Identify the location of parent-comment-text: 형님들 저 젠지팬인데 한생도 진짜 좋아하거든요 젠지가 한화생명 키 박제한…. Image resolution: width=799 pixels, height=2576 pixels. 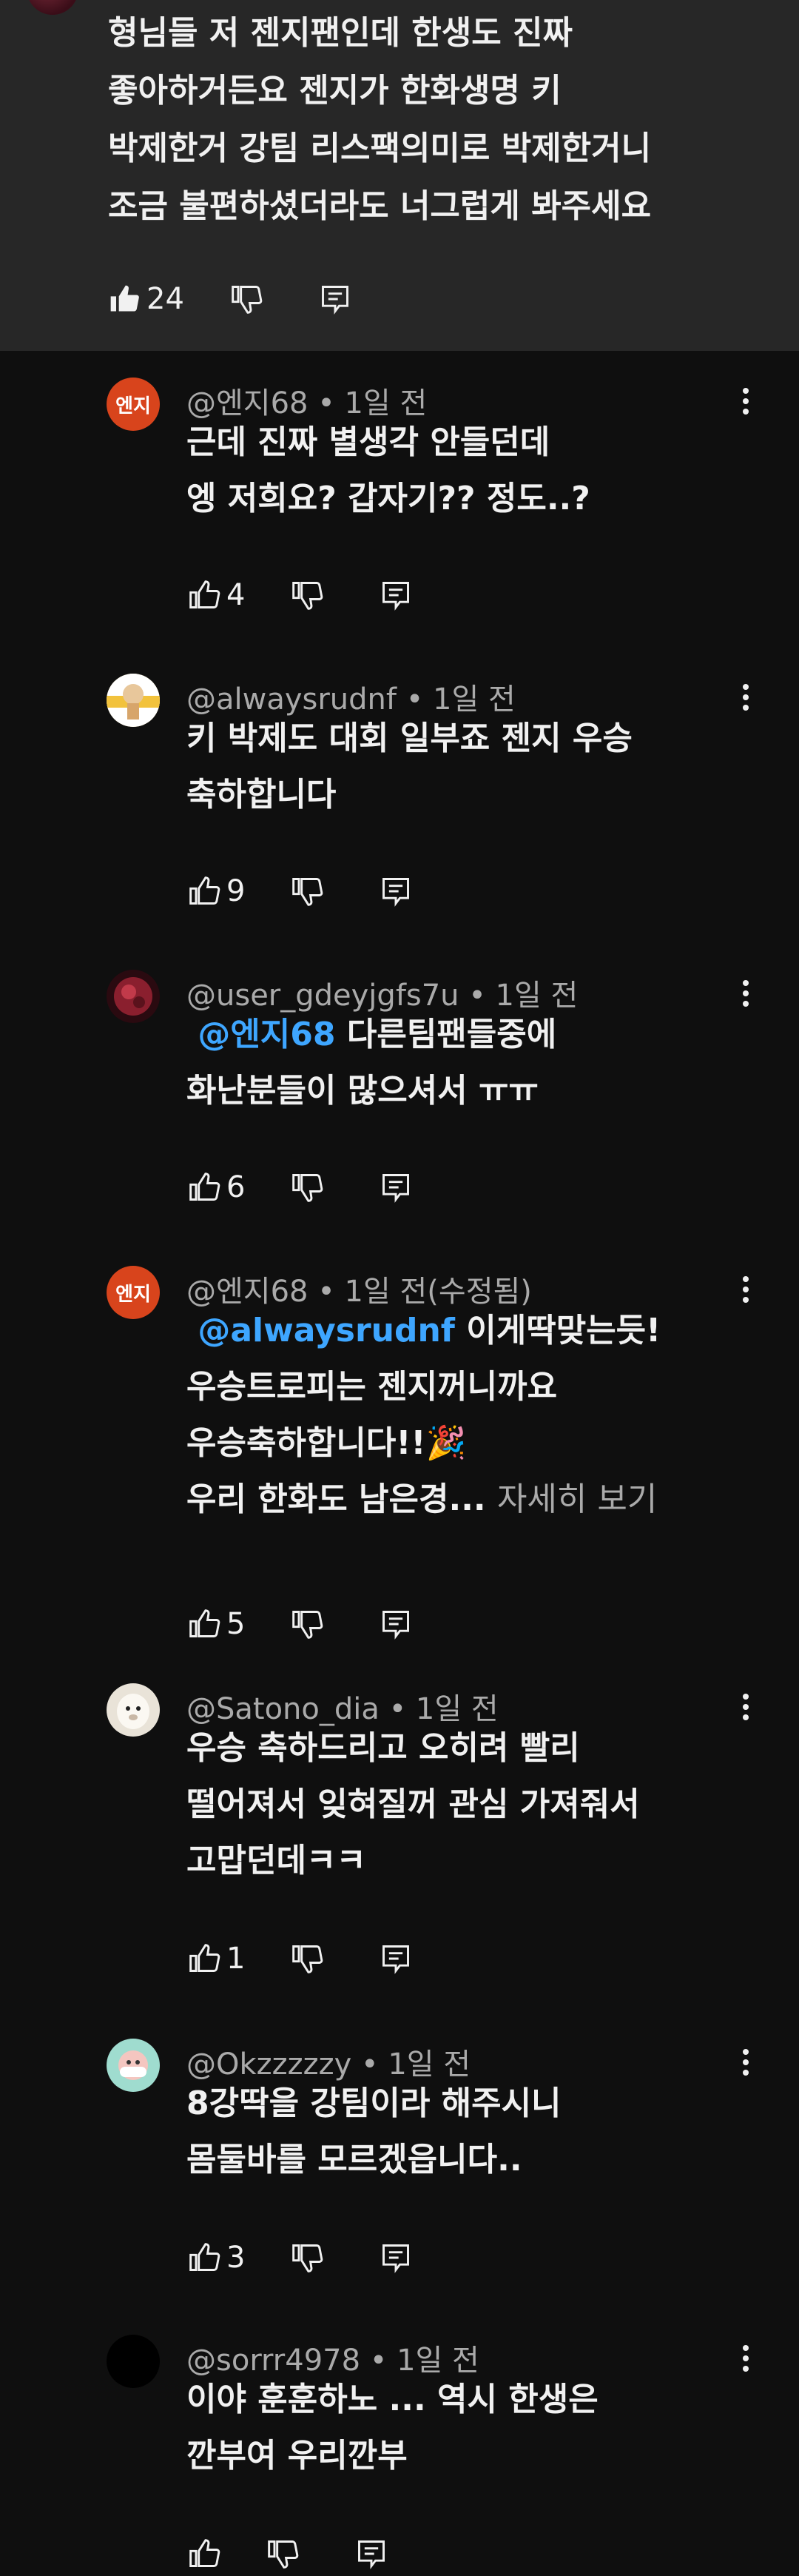
(433, 119).